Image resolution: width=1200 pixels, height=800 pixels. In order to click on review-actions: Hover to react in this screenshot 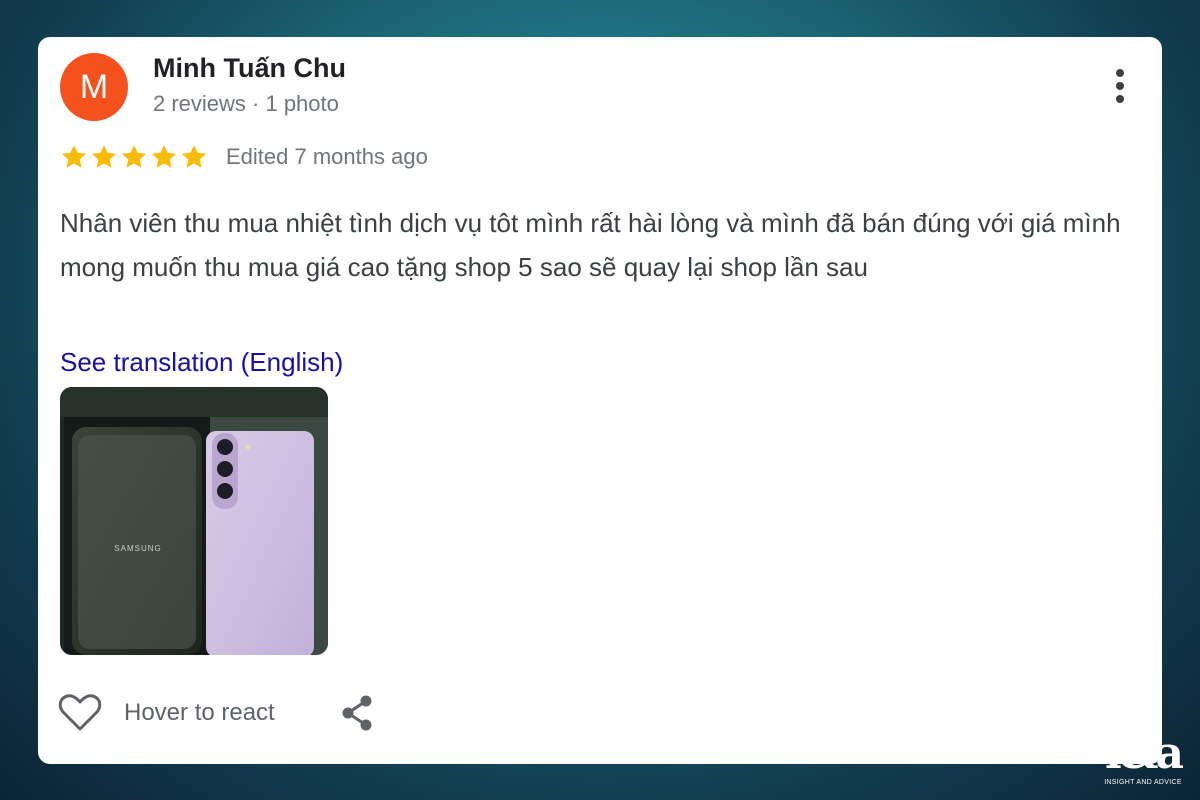, I will do `click(216, 713)`.